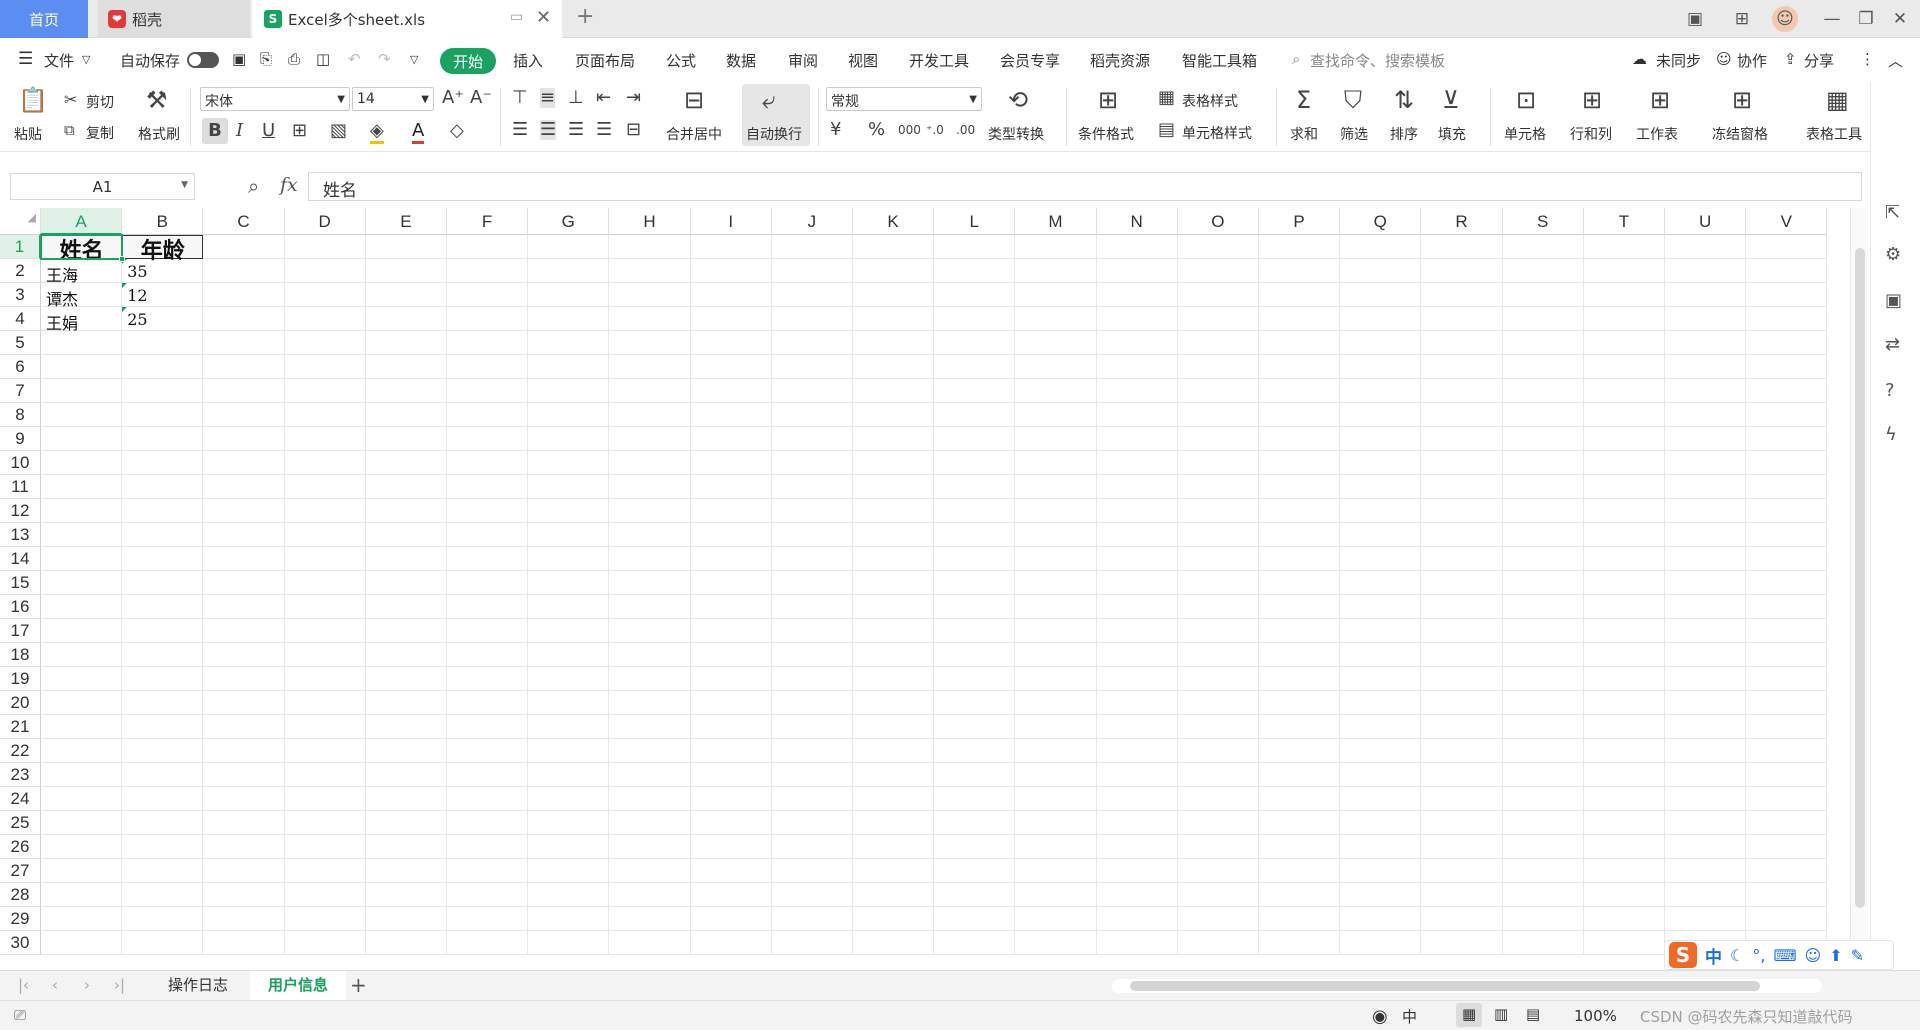  Describe the element at coordinates (1467, 986) in the screenshot. I see `horizontal-scrollbar` at that location.